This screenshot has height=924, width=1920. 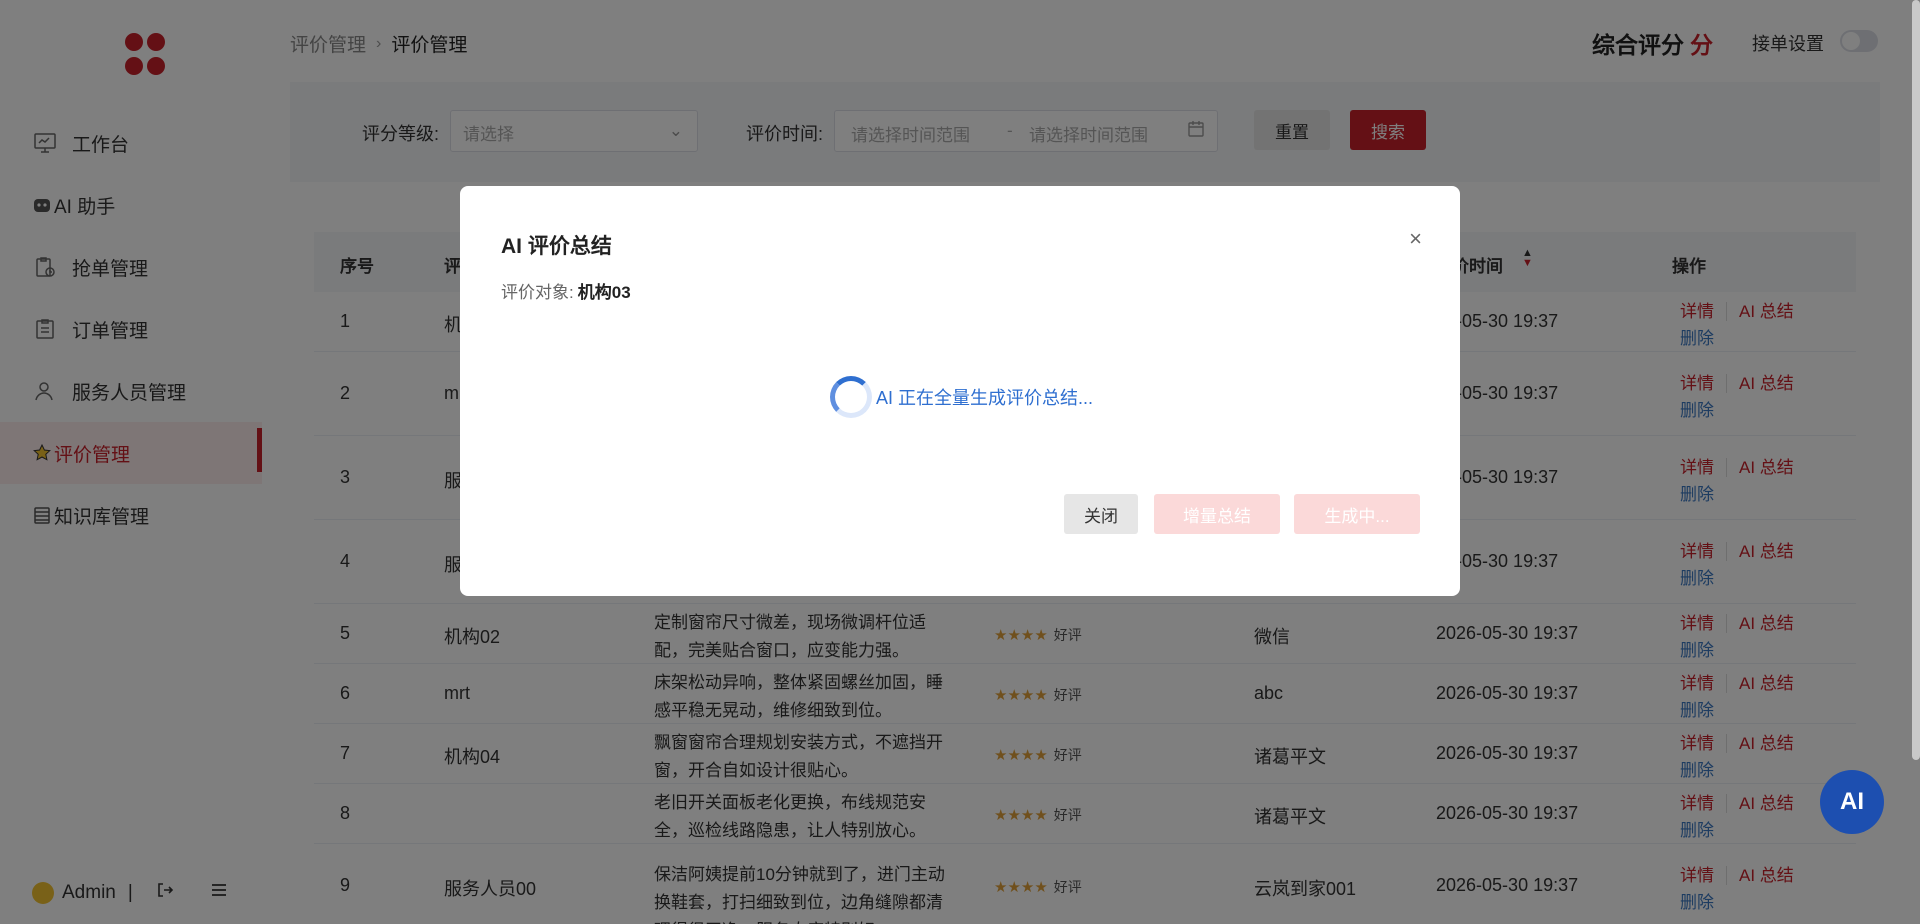 What do you see at coordinates (604, 292) in the screenshot?
I see `target-value: 机构03` at bounding box center [604, 292].